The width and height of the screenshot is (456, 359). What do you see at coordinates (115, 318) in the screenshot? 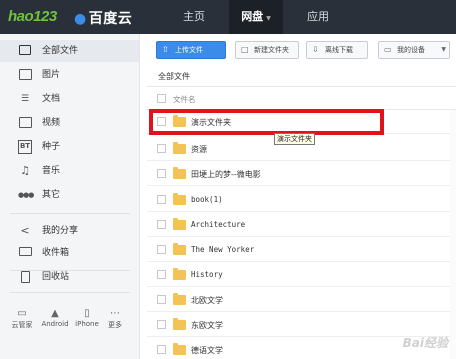
I see `device-more: ⋯ 更多` at bounding box center [115, 318].